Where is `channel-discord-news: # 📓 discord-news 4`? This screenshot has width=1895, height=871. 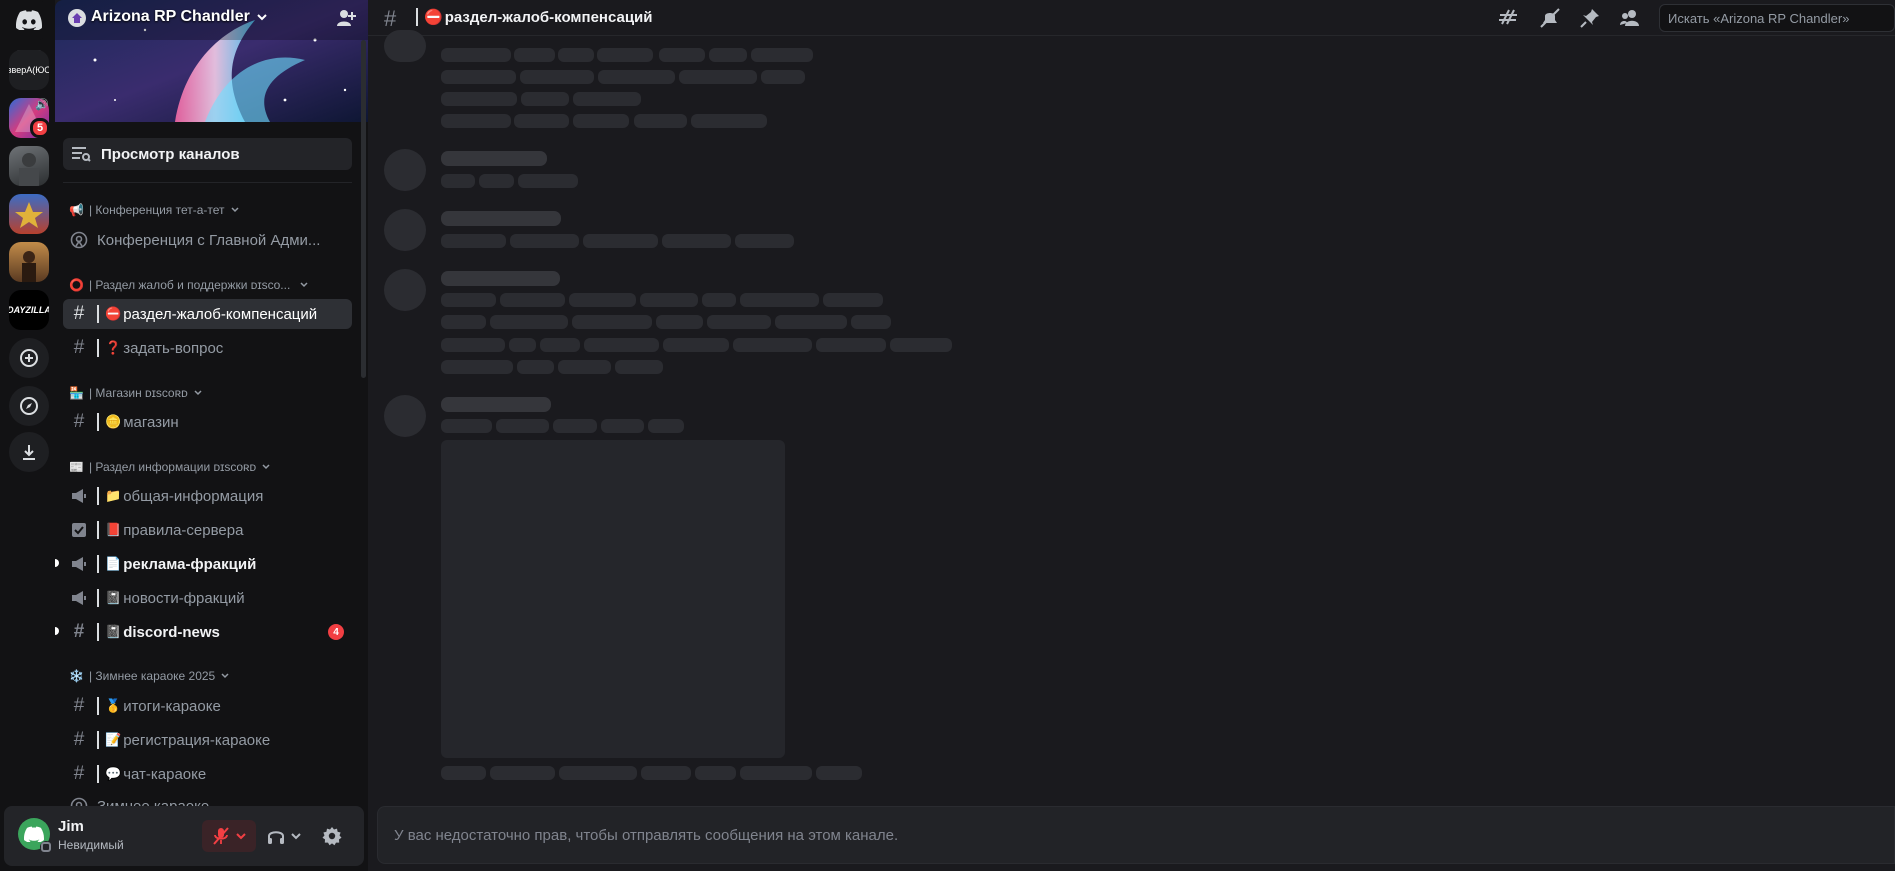 channel-discord-news: # 📓 discord-news 4 is located at coordinates (207, 632).